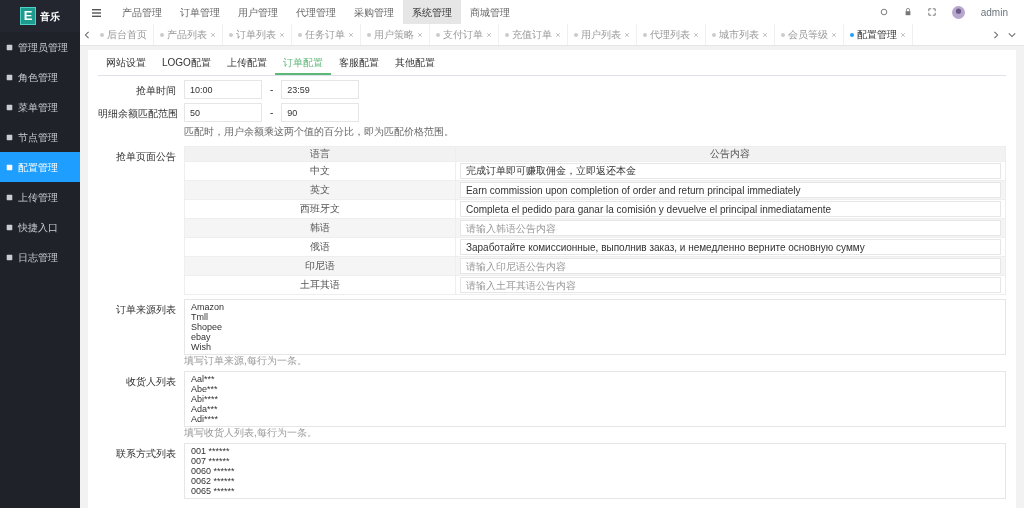  Describe the element at coordinates (145, 310) in the screenshot. I see `field-label: 订单来源列表` at that location.